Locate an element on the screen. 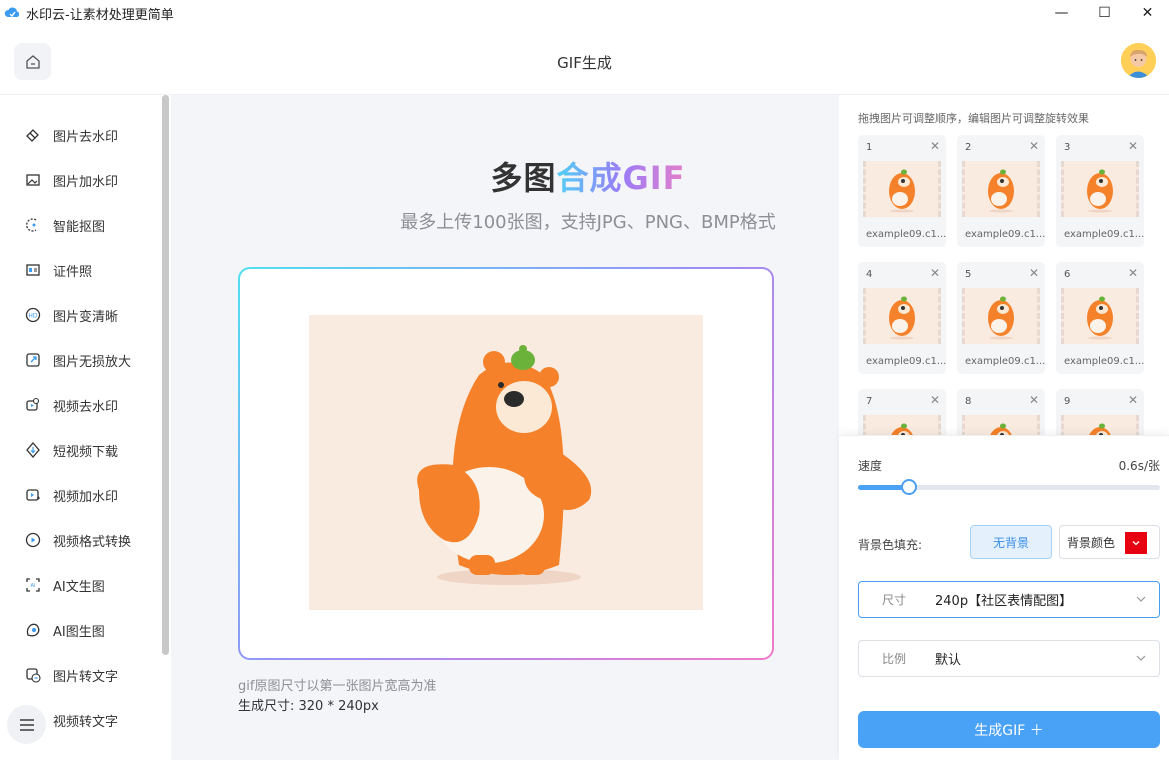 The height and width of the screenshot is (760, 1169). thumbnail-index: 7 is located at coordinates (869, 401).